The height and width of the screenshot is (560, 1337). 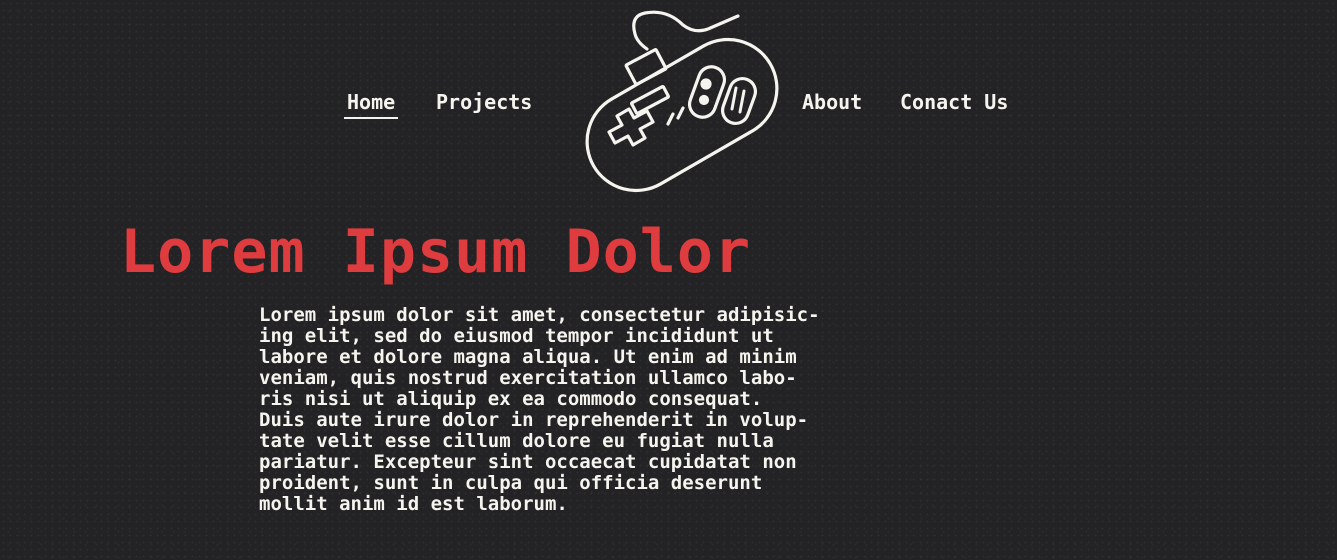 What do you see at coordinates (371, 104) in the screenshot?
I see `nav-home-link: Home` at bounding box center [371, 104].